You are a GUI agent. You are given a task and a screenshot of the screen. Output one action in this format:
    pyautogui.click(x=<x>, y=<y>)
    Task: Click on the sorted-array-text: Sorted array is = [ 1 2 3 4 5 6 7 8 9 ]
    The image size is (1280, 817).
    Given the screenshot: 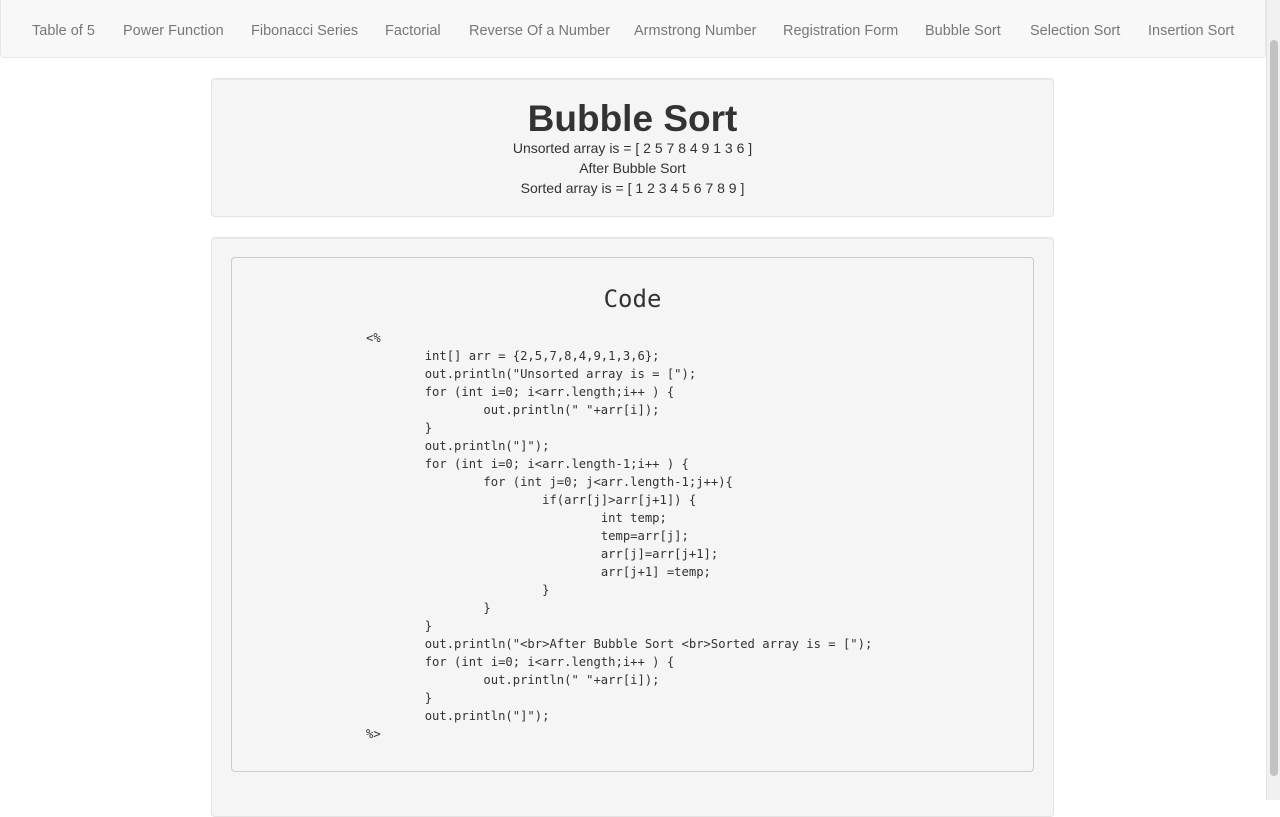 What is the action you would take?
    pyautogui.click(x=632, y=188)
    